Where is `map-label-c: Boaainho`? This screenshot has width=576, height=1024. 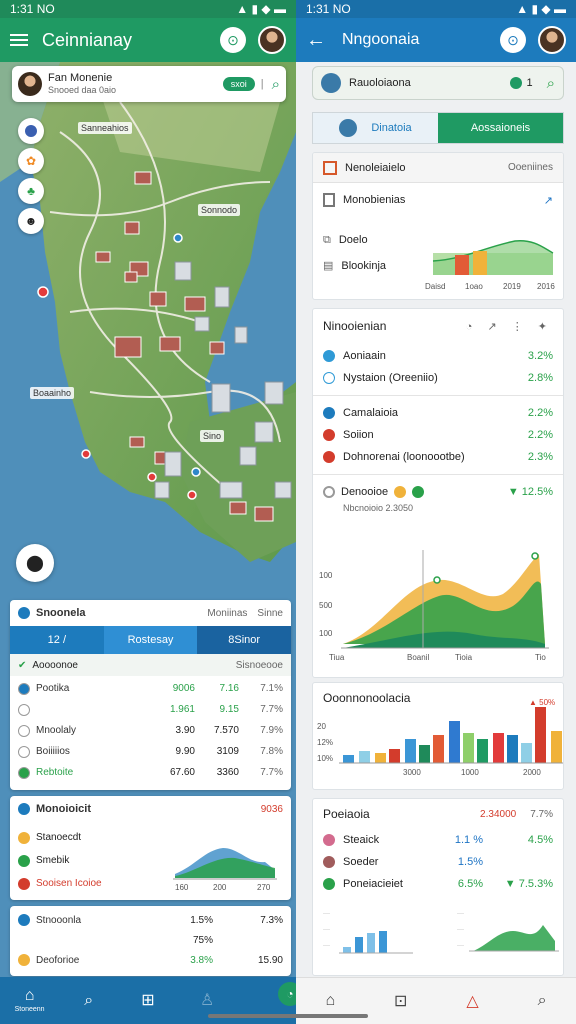
map-label-c: Boaainho is located at coordinates (52, 393).